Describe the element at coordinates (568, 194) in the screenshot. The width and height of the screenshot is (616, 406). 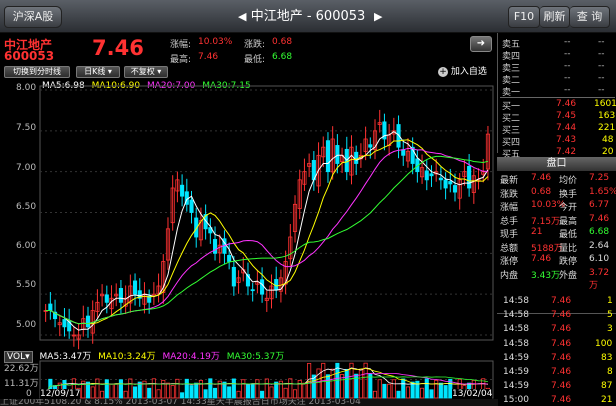
I see `panel-label: 换手` at that location.